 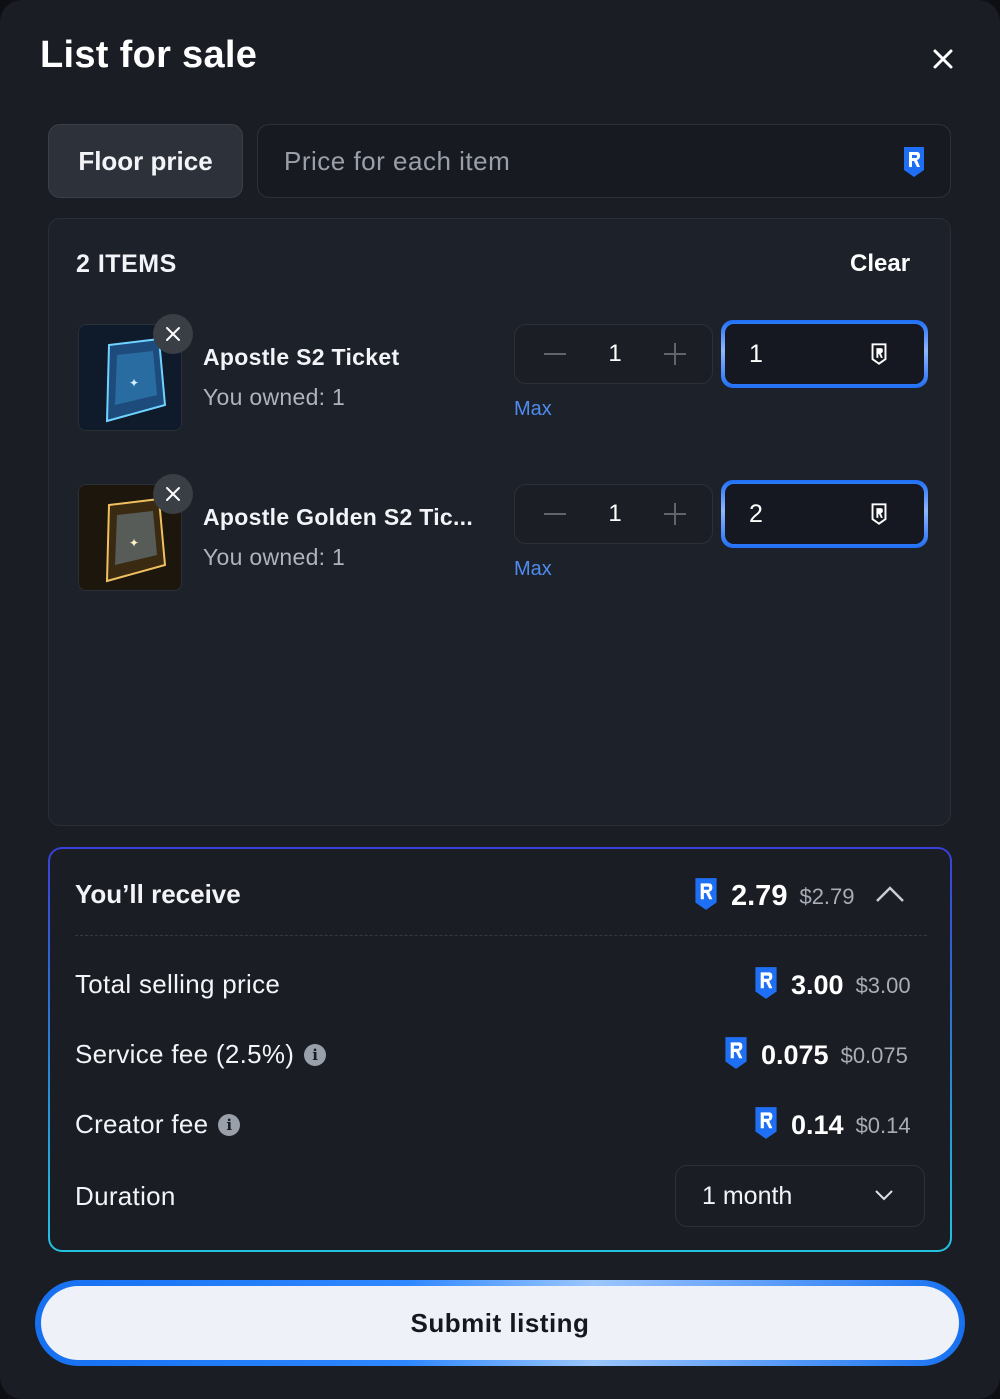 I want to click on total-price-value: 3.00 $3.00, so click(x=832, y=985).